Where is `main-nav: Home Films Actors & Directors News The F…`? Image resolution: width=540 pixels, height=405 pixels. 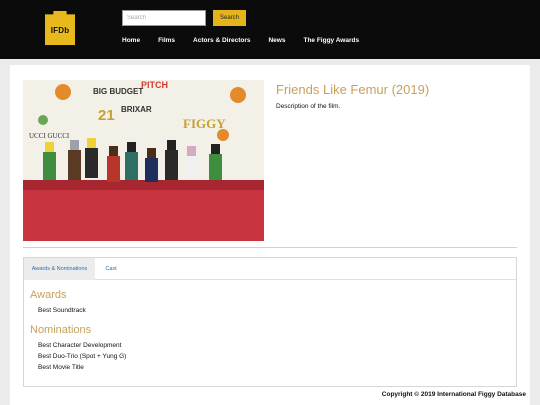
main-nav: Home Films Actors & Directors News The F… is located at coordinates (249, 40).